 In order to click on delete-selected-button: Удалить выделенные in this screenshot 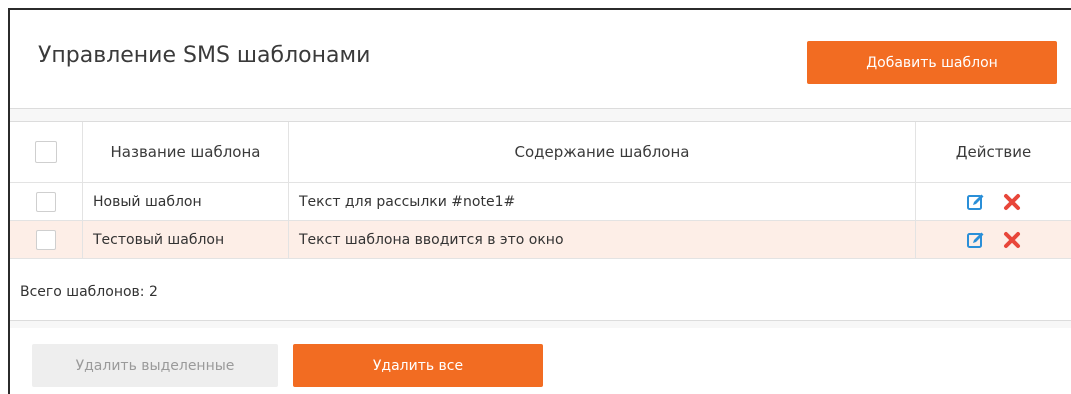, I will do `click(155, 365)`.